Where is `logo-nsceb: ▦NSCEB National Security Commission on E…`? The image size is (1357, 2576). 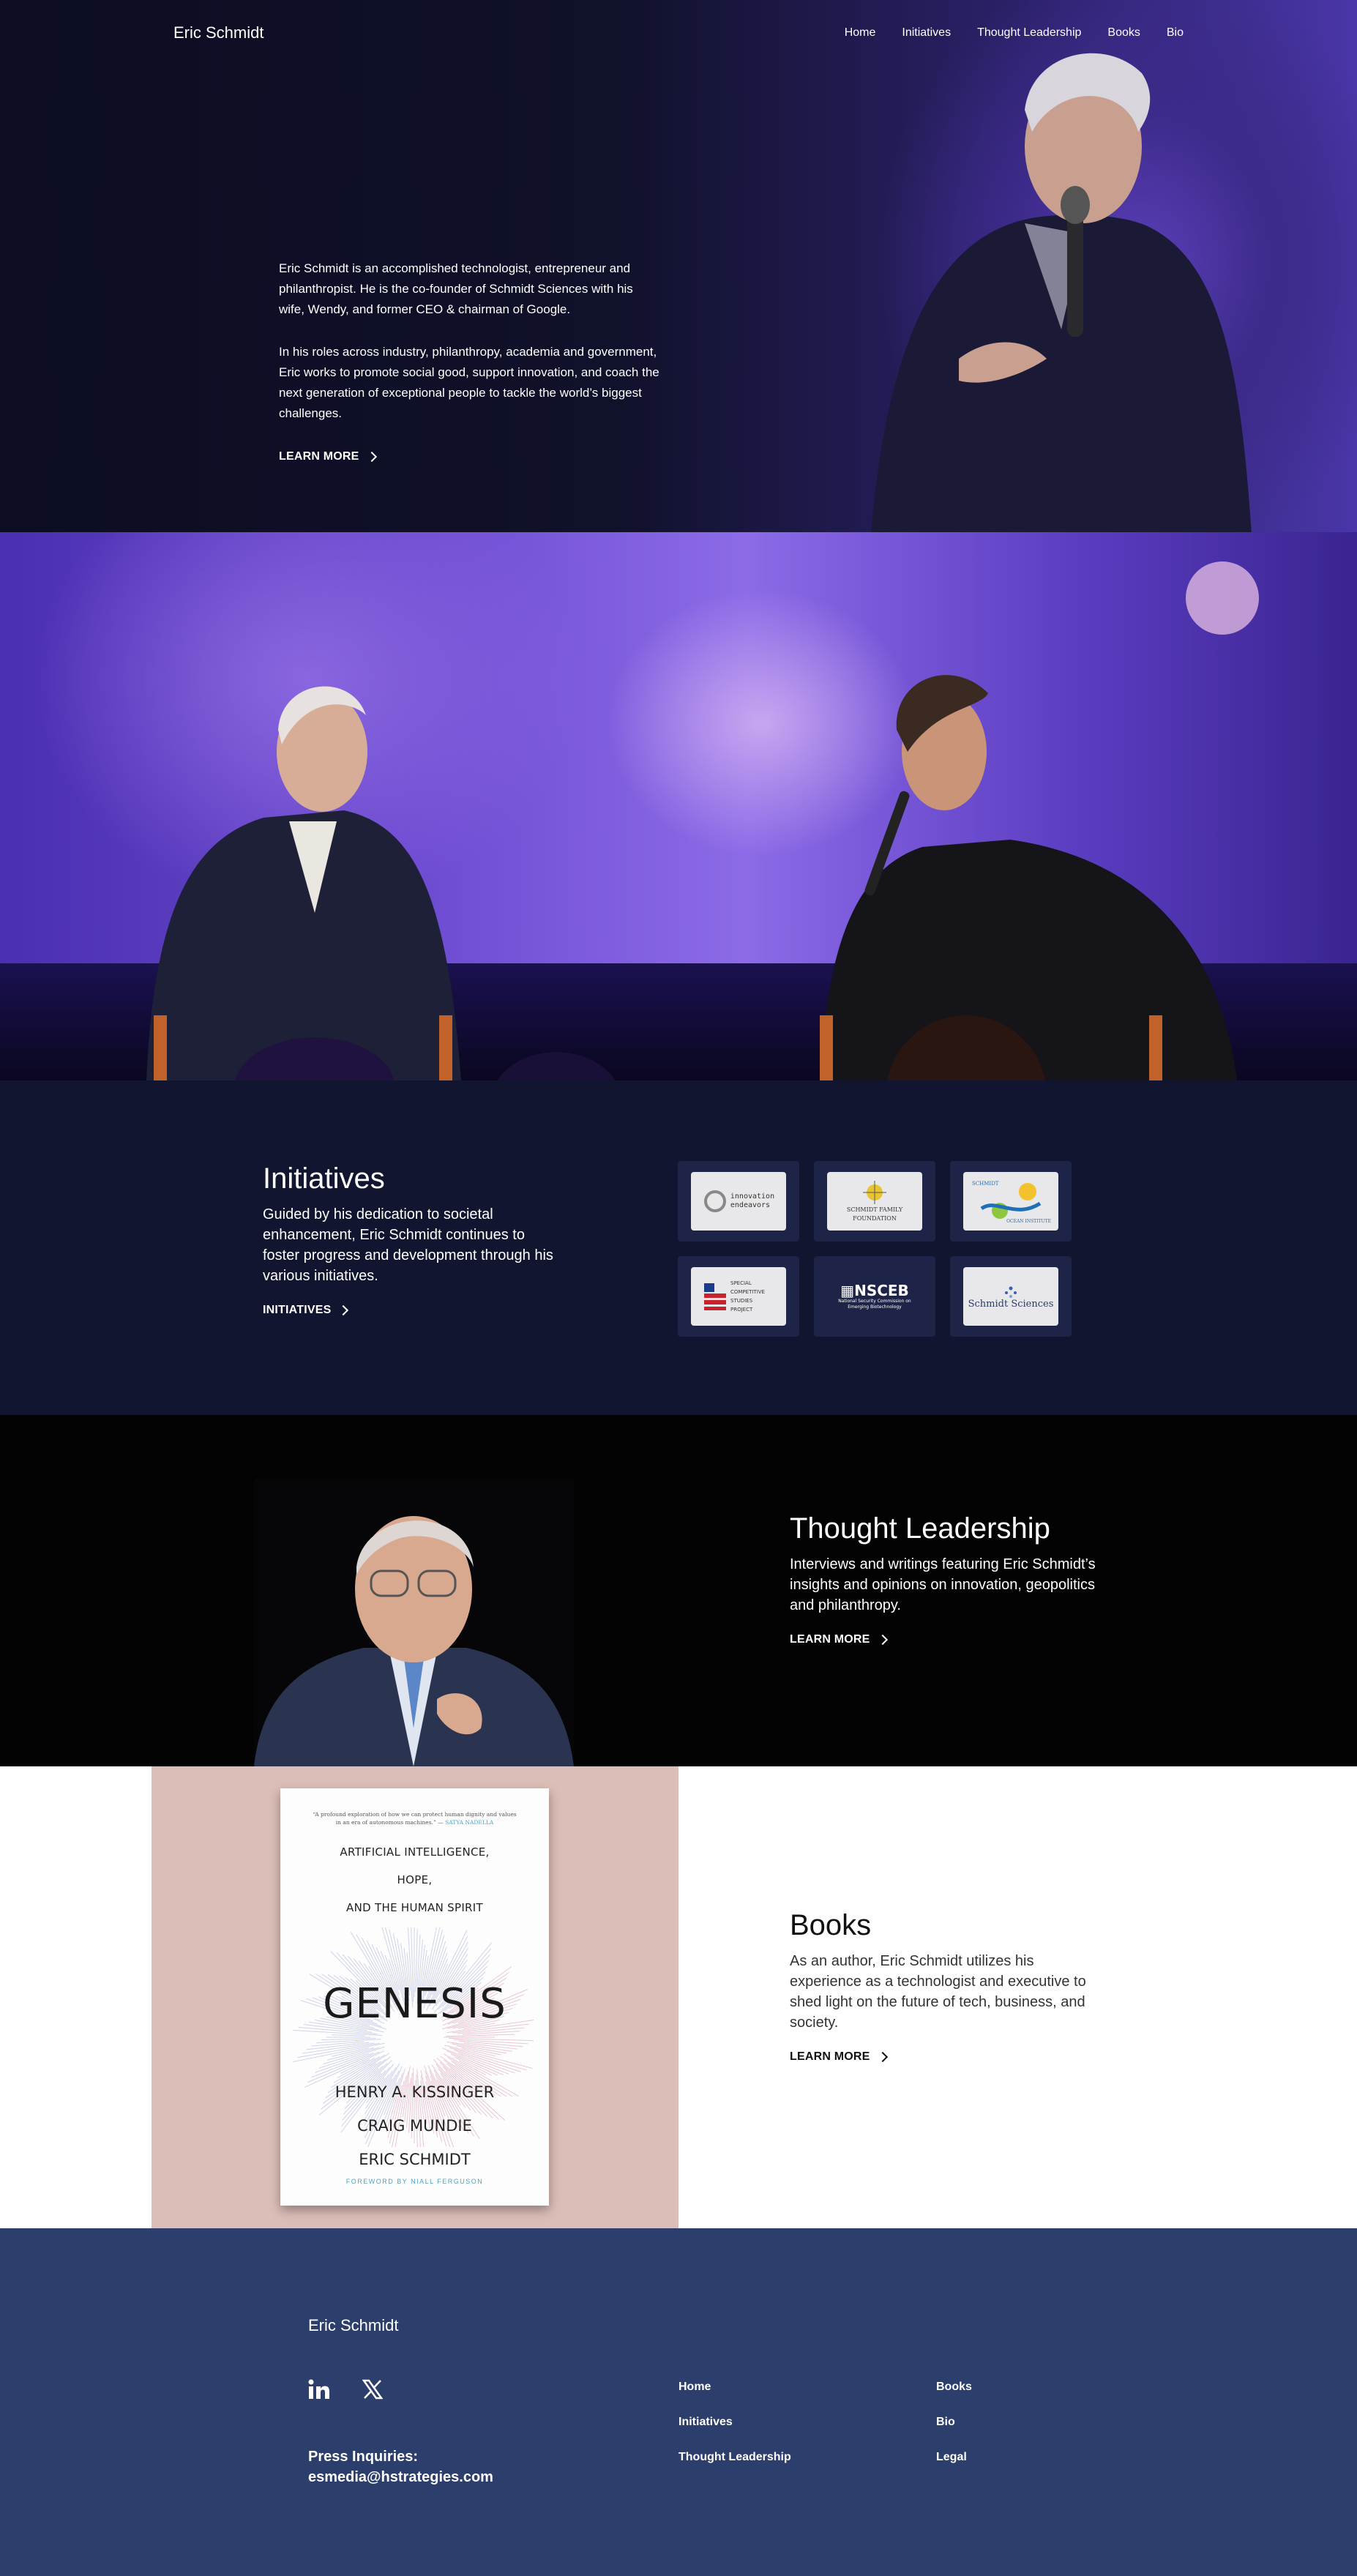
logo-nsceb: ▦NSCEB National Security Commission on E… is located at coordinates (875, 1296).